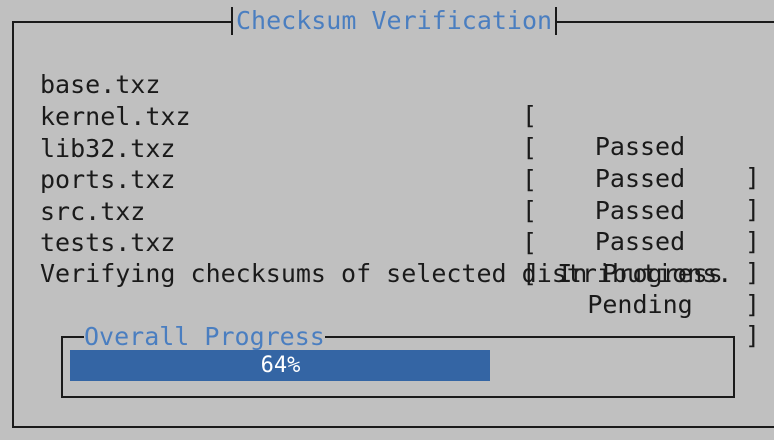 The width and height of the screenshot is (774, 440). I want to click on file-name: tests.txz, so click(108, 242).